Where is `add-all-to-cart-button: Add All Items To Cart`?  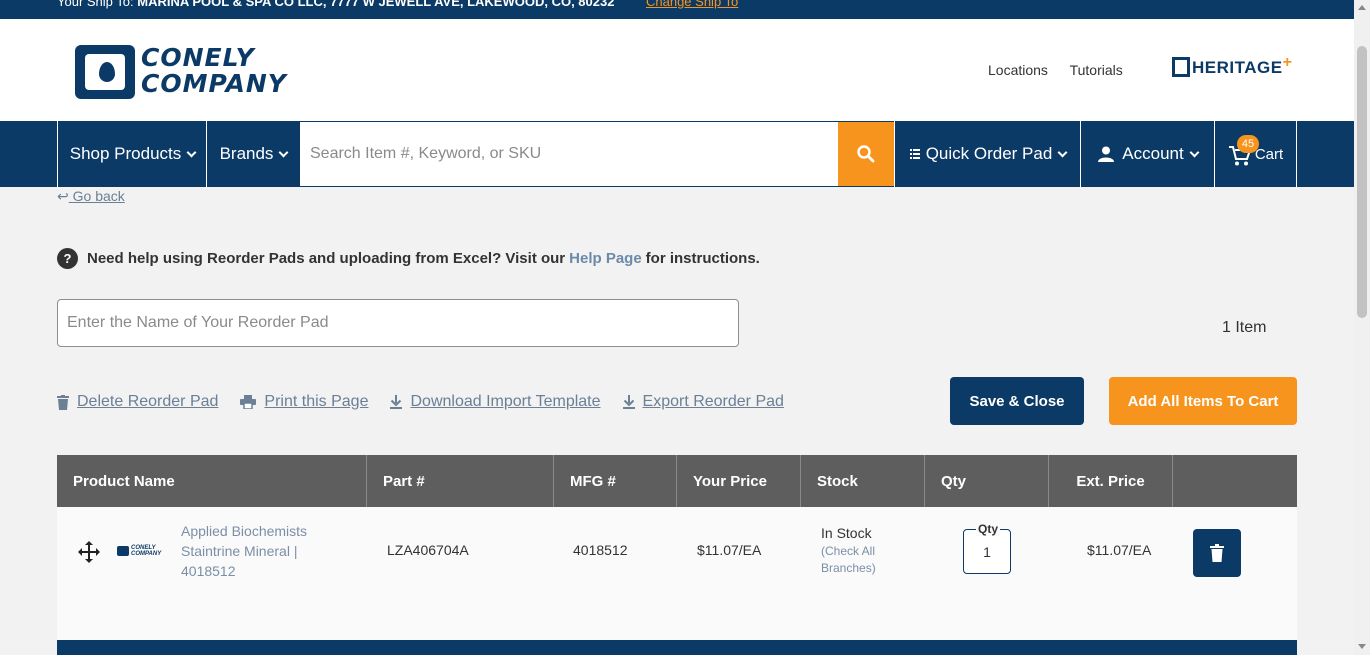
add-all-to-cart-button: Add All Items To Cart is located at coordinates (1203, 401).